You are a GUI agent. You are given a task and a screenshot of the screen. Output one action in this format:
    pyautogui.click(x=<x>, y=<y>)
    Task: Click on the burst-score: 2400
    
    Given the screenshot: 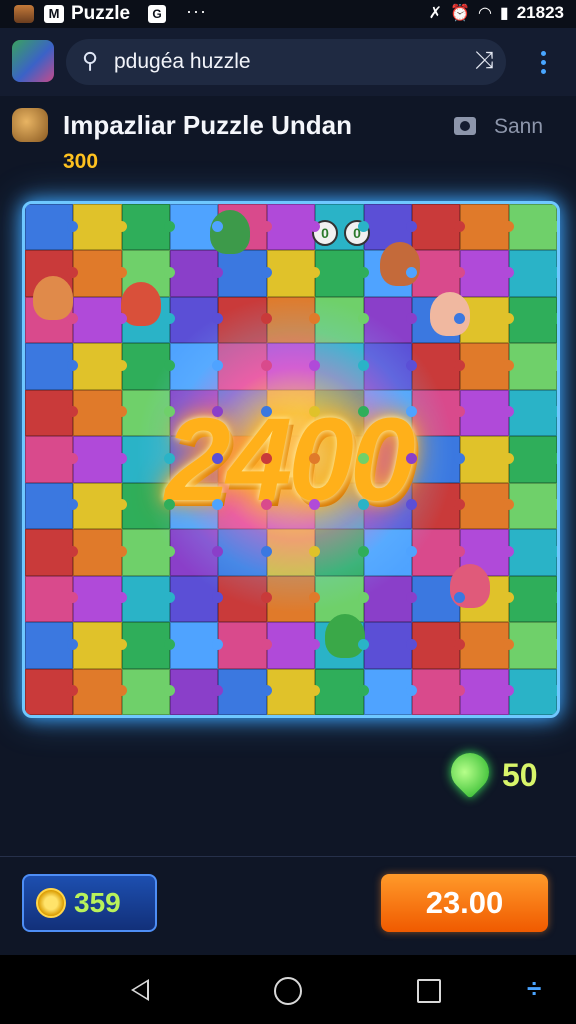 What is the action you would take?
    pyautogui.click(x=290, y=460)
    